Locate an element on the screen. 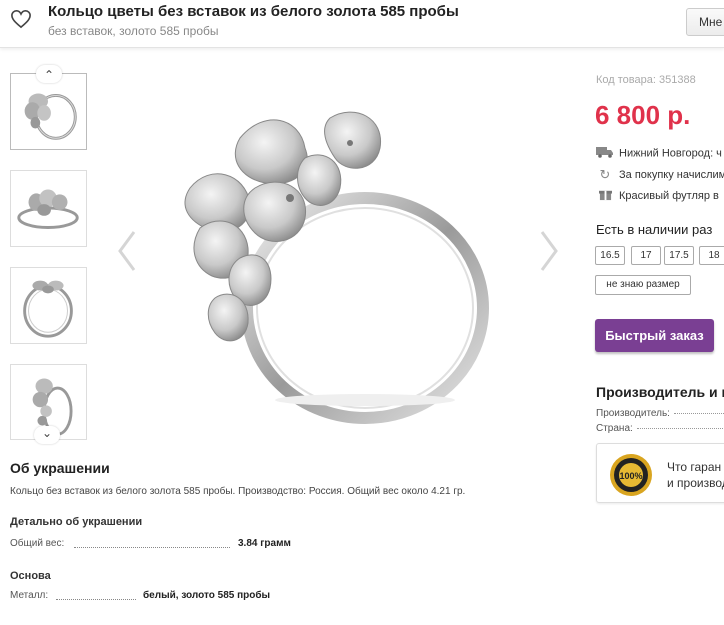 The height and width of the screenshot is (625, 724). seal-text: 100% is located at coordinates (630, 476).